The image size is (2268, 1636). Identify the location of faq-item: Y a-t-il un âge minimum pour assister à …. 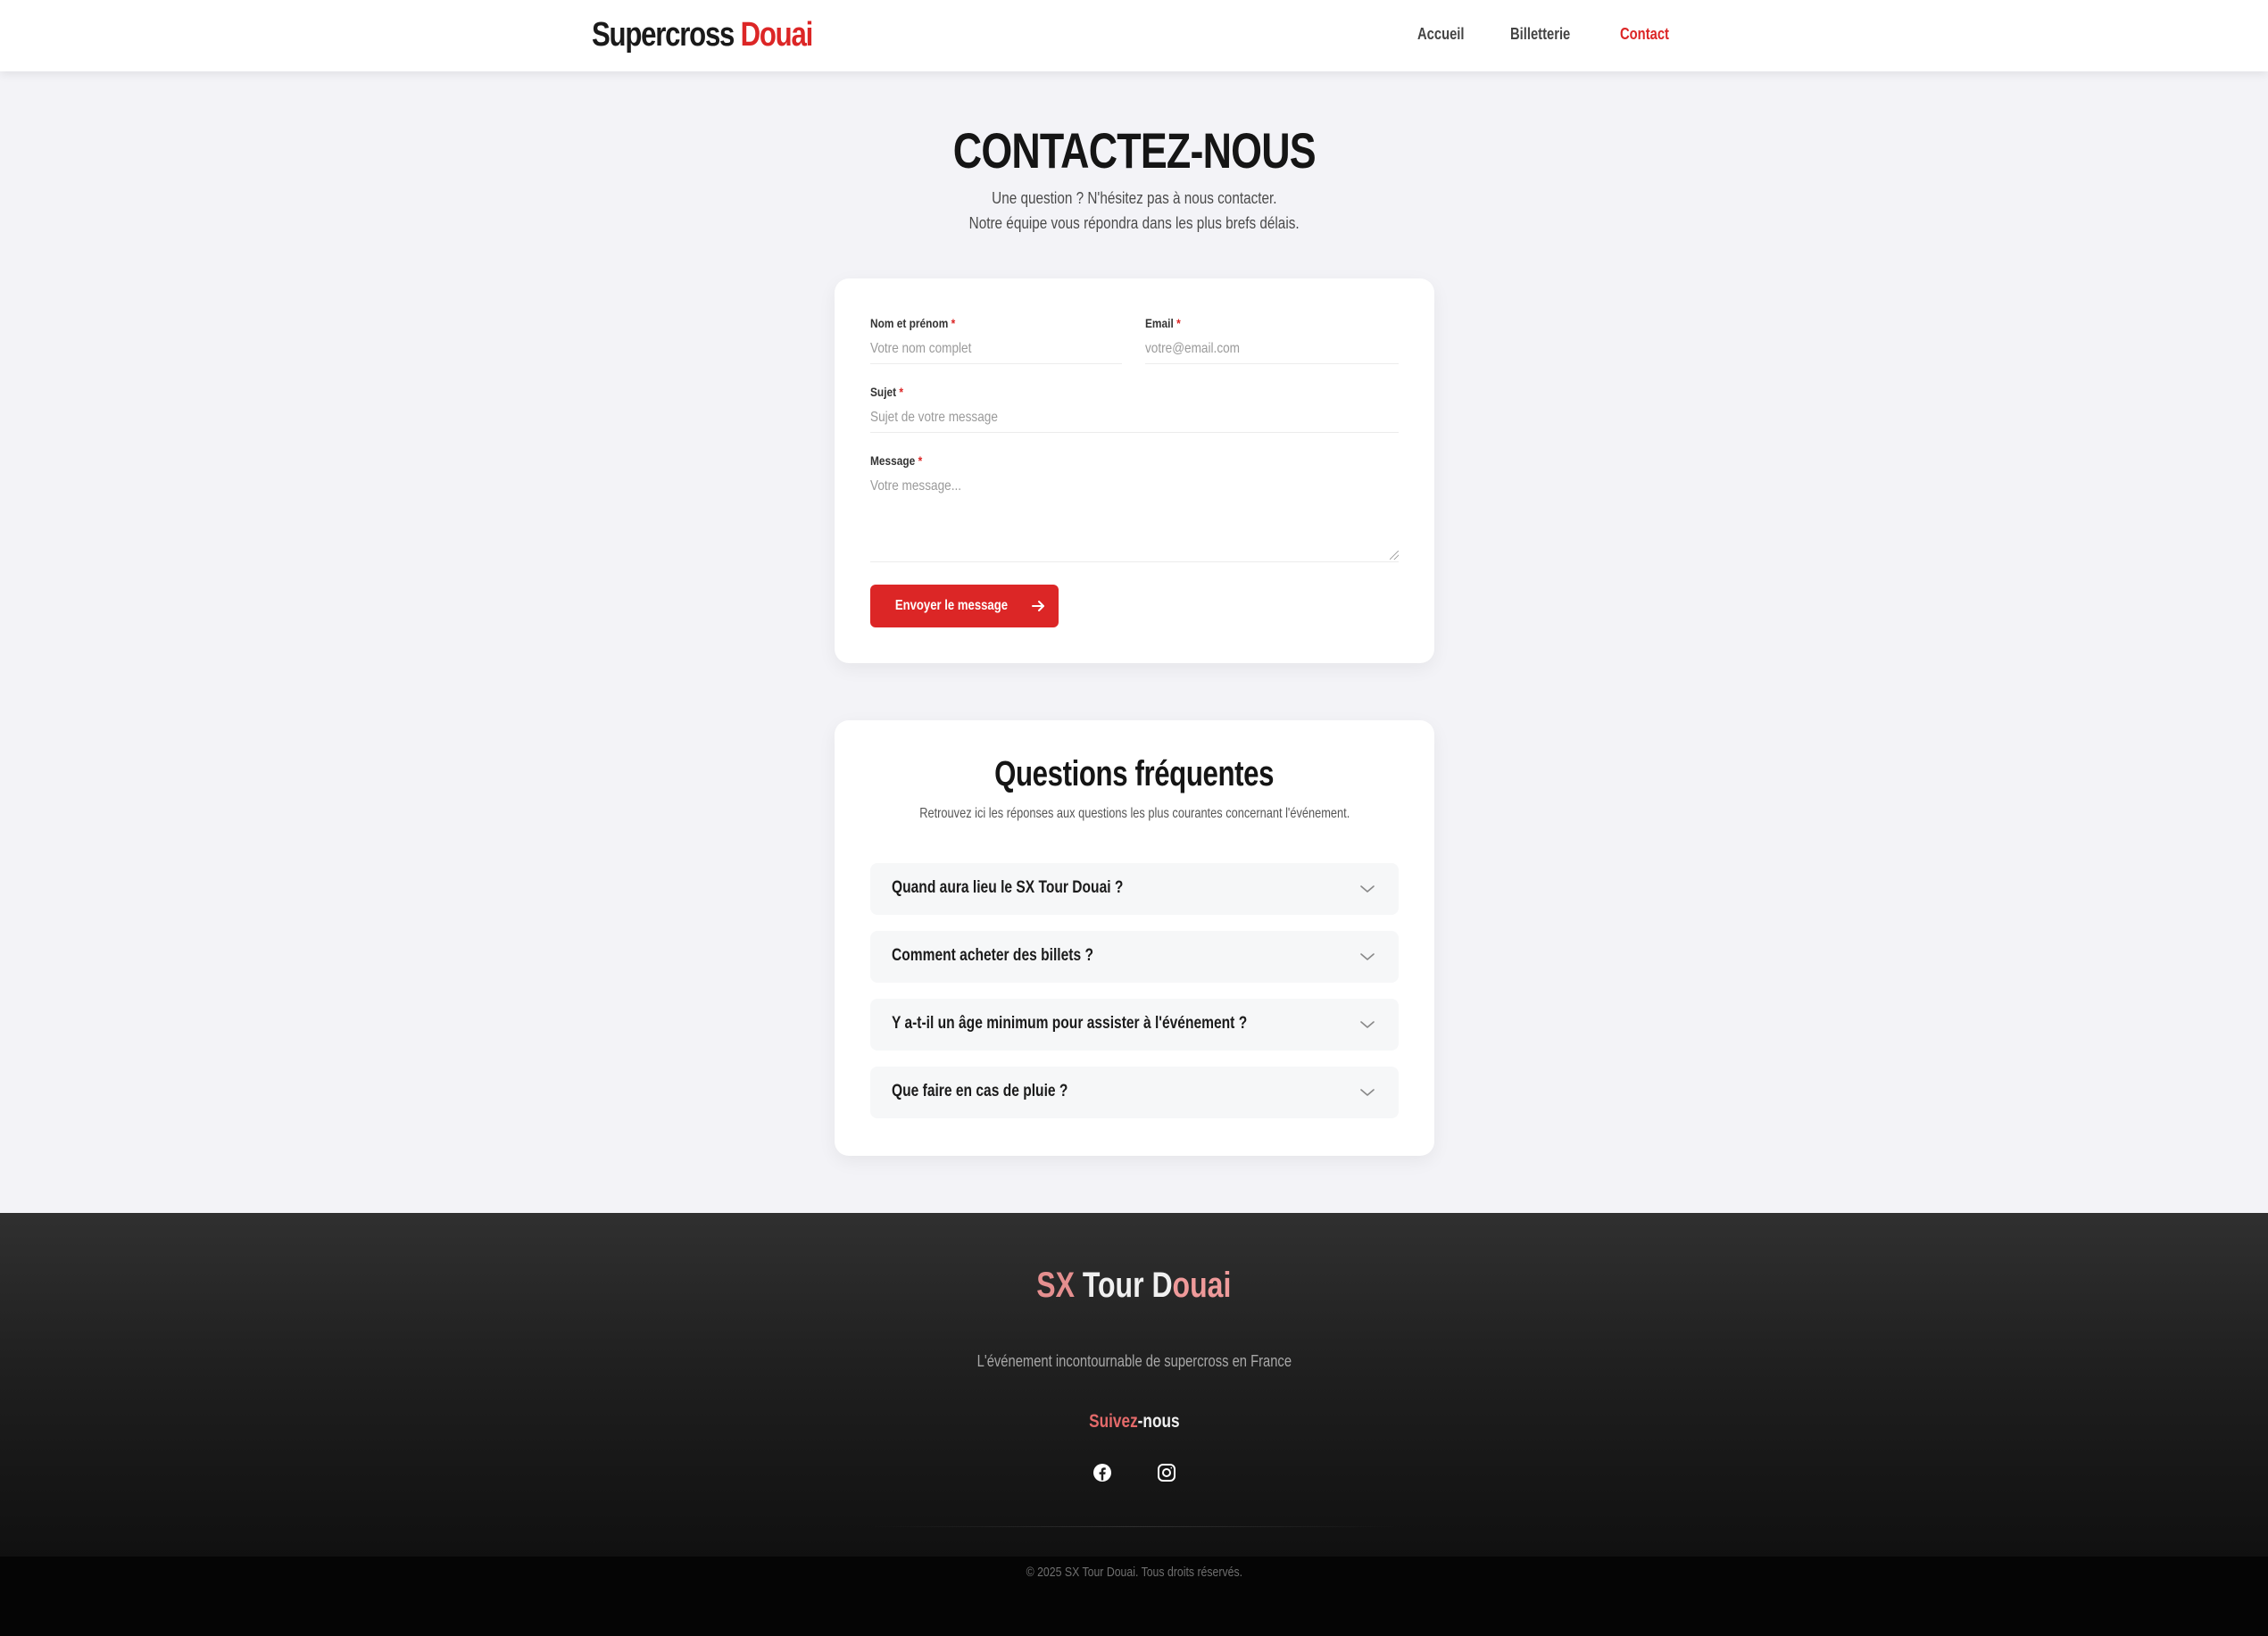
(1134, 1025).